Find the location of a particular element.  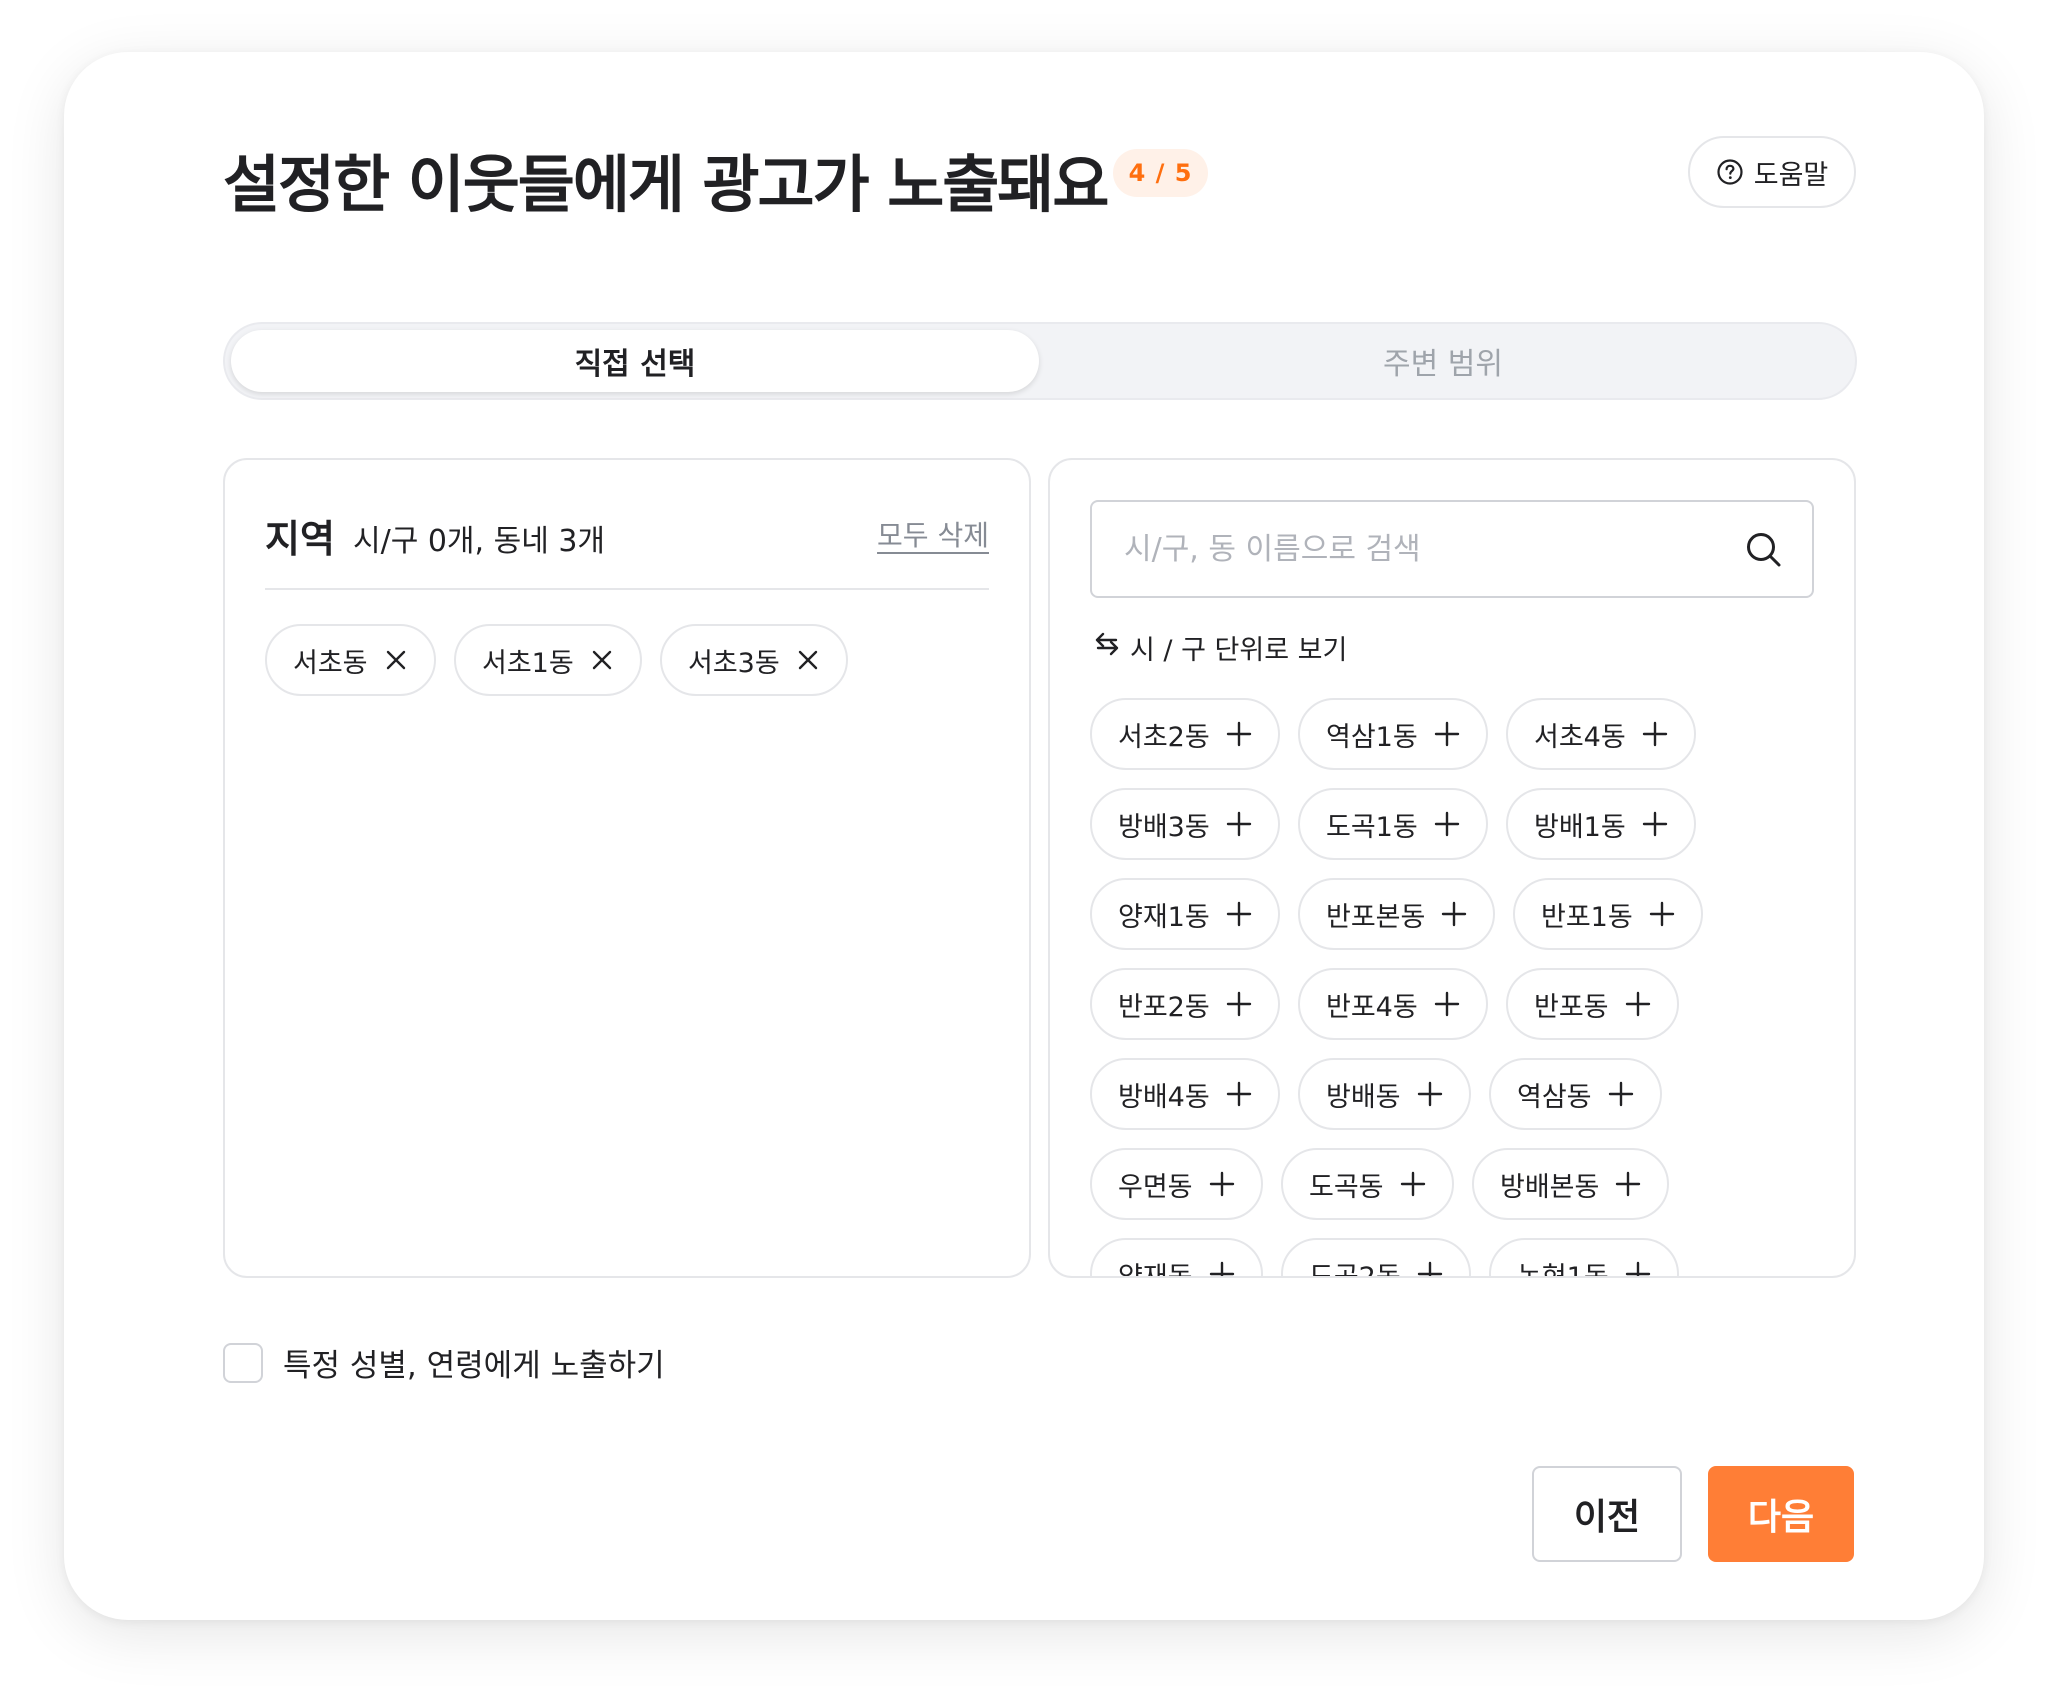

selected-region-chip: 서초3동 is located at coordinates (754, 660).